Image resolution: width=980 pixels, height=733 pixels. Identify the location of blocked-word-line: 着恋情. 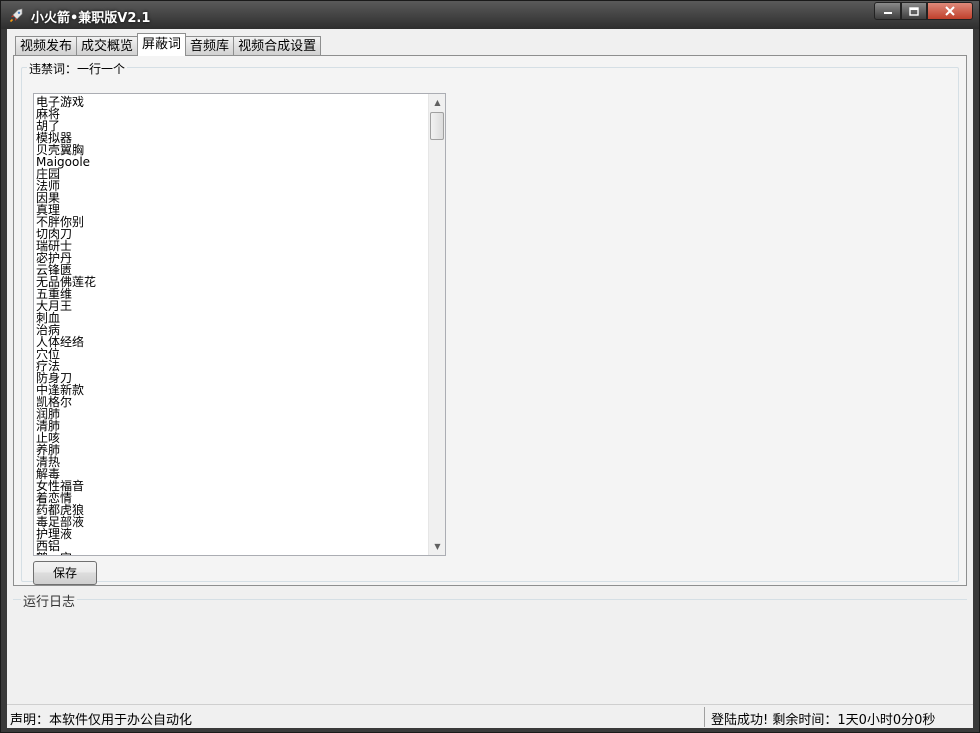
(54, 498).